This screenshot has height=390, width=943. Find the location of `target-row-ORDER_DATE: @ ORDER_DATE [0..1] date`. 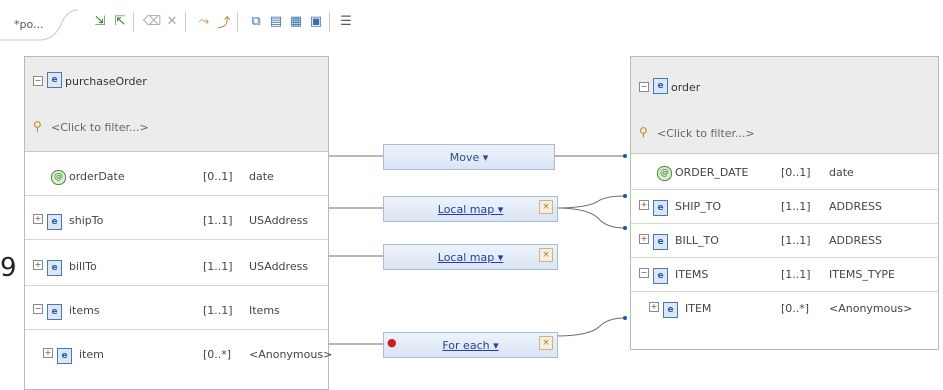

target-row-ORDER_DATE: @ ORDER_DATE [0..1] date is located at coordinates (784, 172).